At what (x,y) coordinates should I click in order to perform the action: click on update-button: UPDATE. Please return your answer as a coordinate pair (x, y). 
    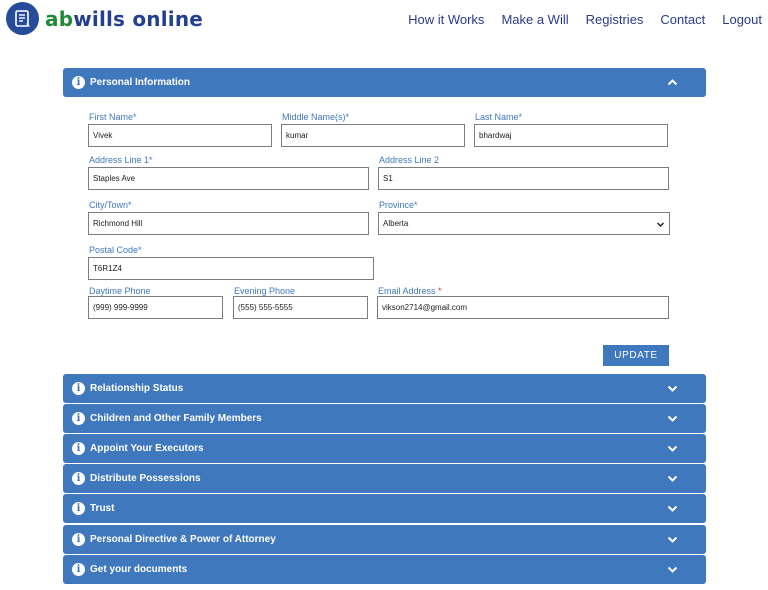
    Looking at the image, I should click on (636, 355).